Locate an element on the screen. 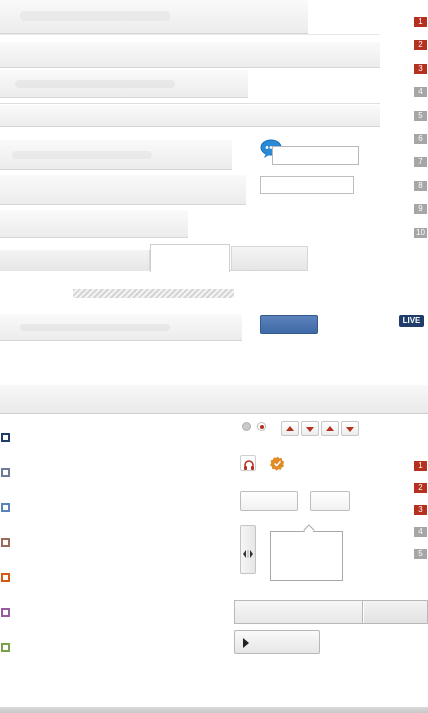 The width and height of the screenshot is (428, 713). split-handle is located at coordinates (248, 549).